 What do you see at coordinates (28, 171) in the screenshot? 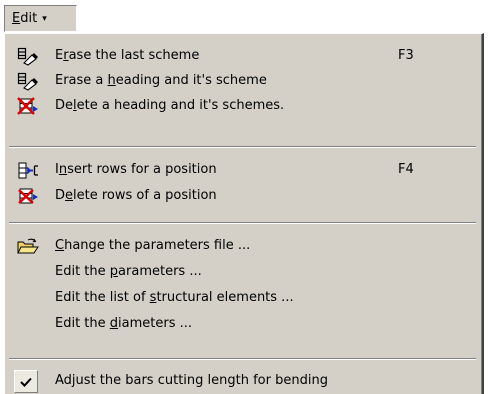
I see `insert-rows-icon` at bounding box center [28, 171].